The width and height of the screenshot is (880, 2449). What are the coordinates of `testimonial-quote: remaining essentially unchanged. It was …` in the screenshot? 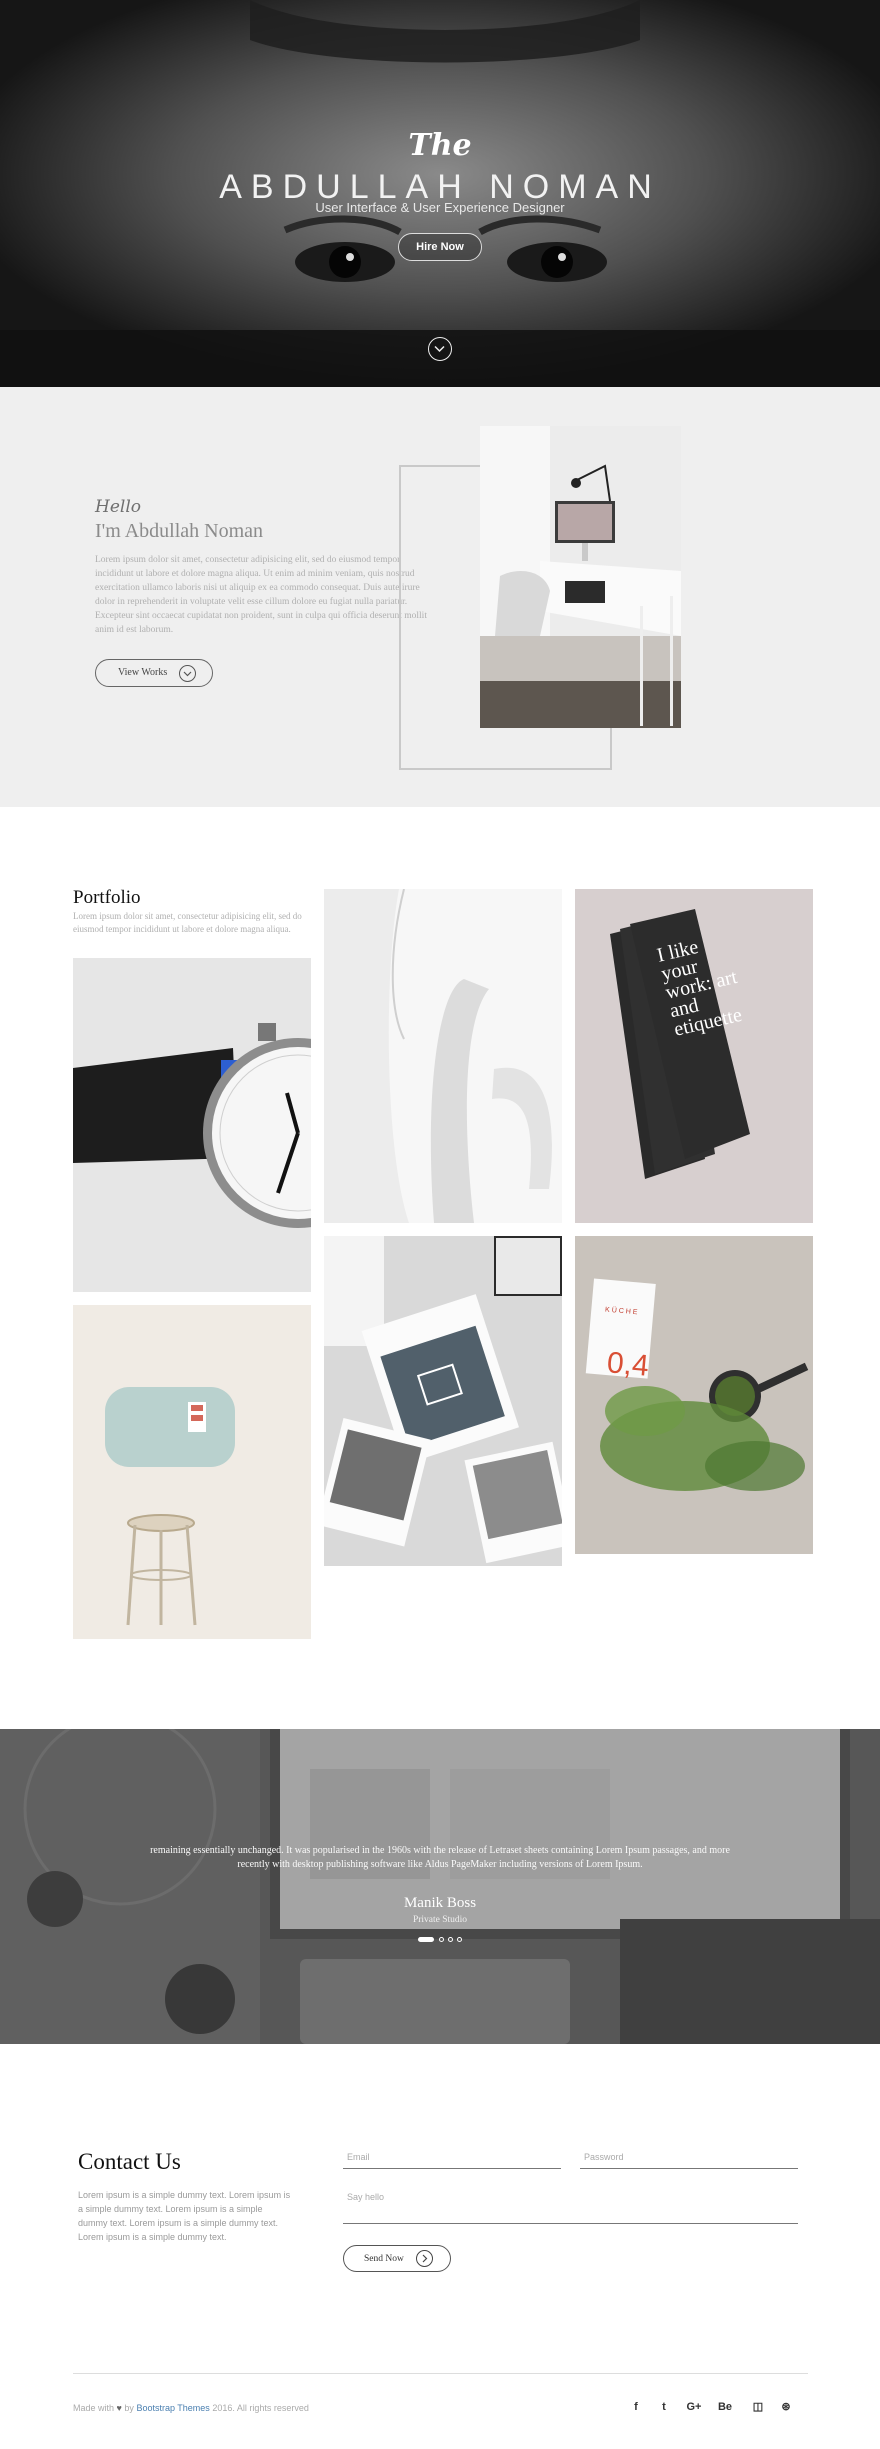 It's located at (440, 1857).